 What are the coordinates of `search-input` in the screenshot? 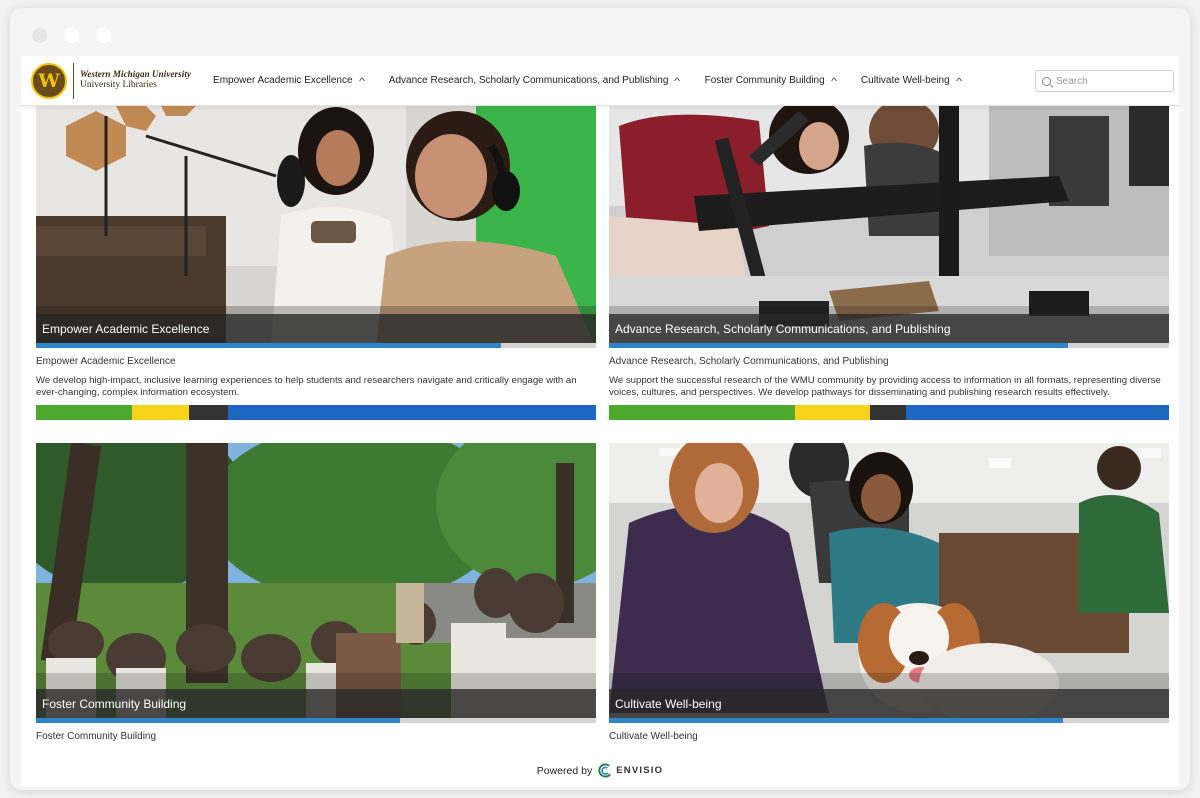 It's located at (1106, 81).